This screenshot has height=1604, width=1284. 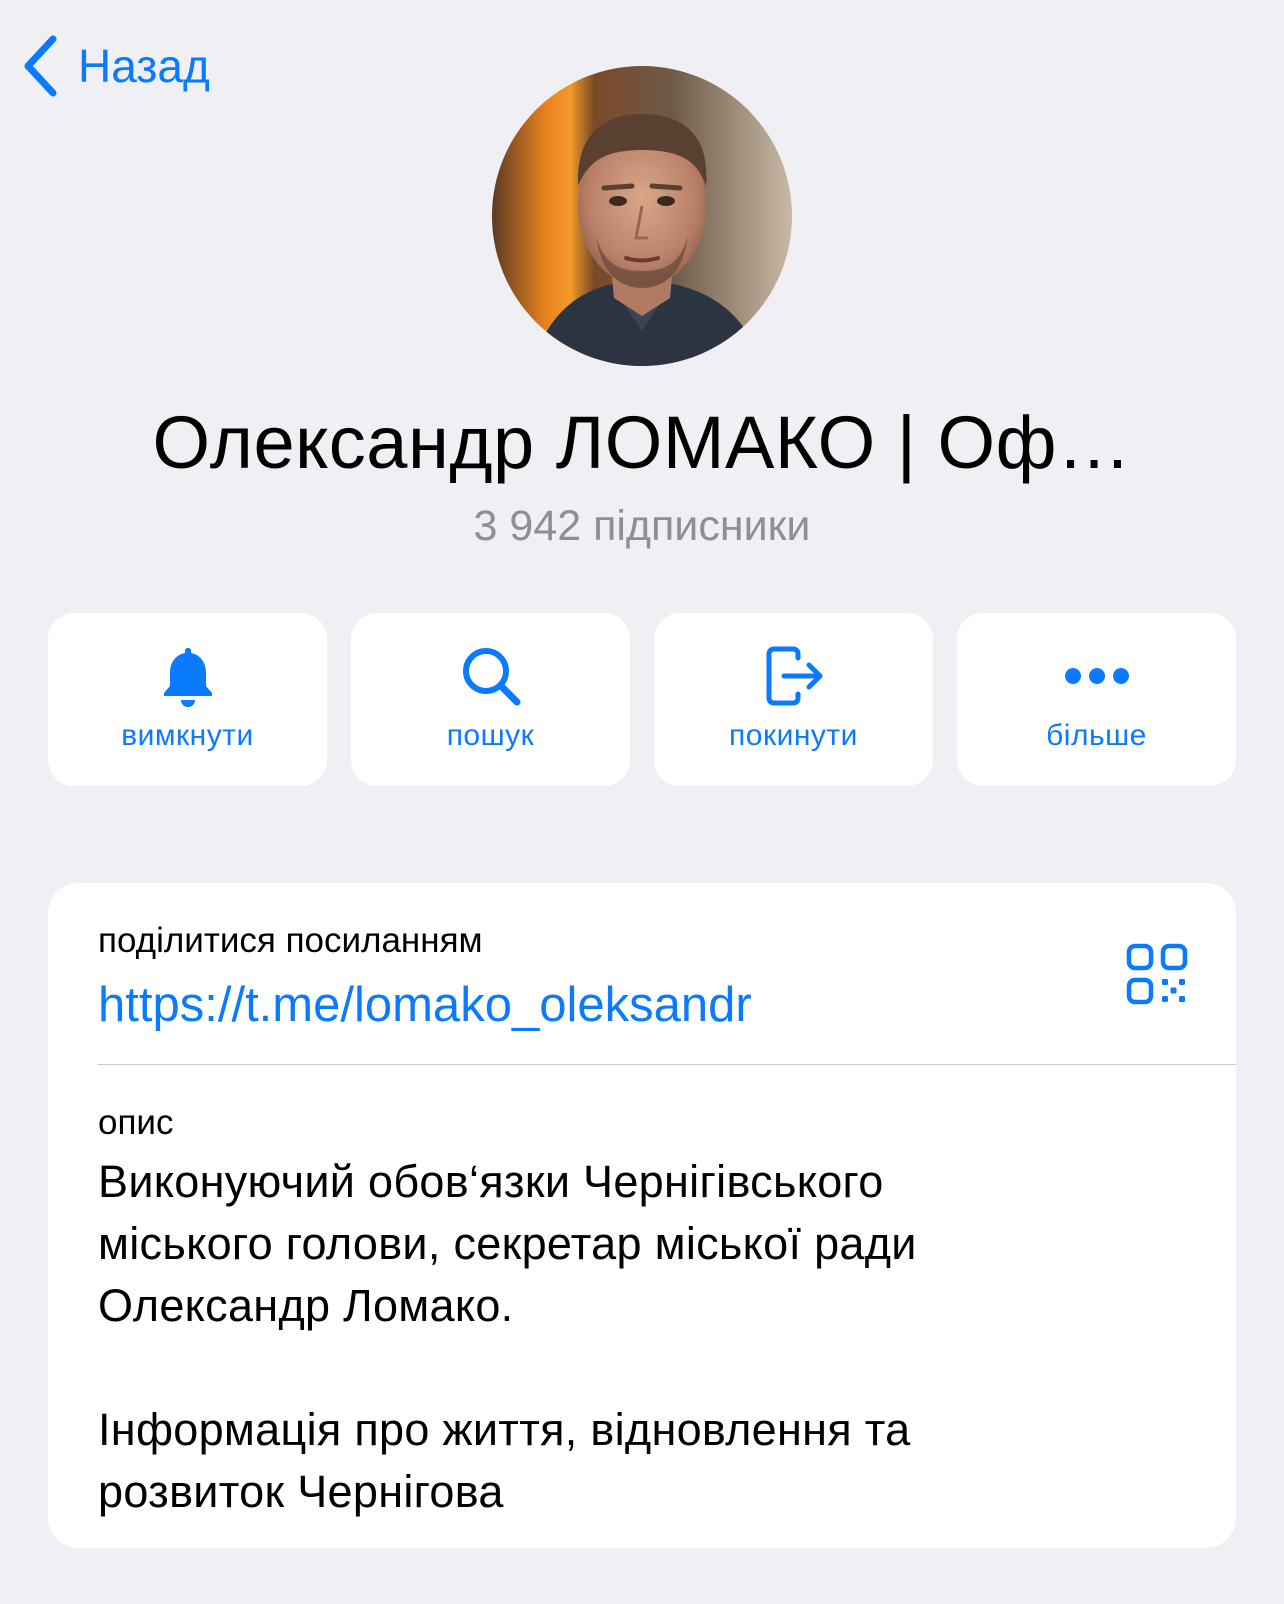 What do you see at coordinates (40, 66) in the screenshot?
I see `chevron-left-icon` at bounding box center [40, 66].